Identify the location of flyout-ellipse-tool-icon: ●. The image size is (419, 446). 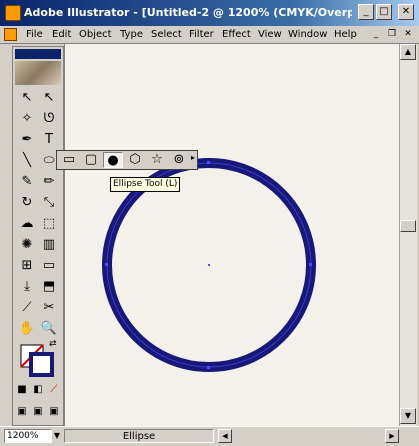
(113, 160).